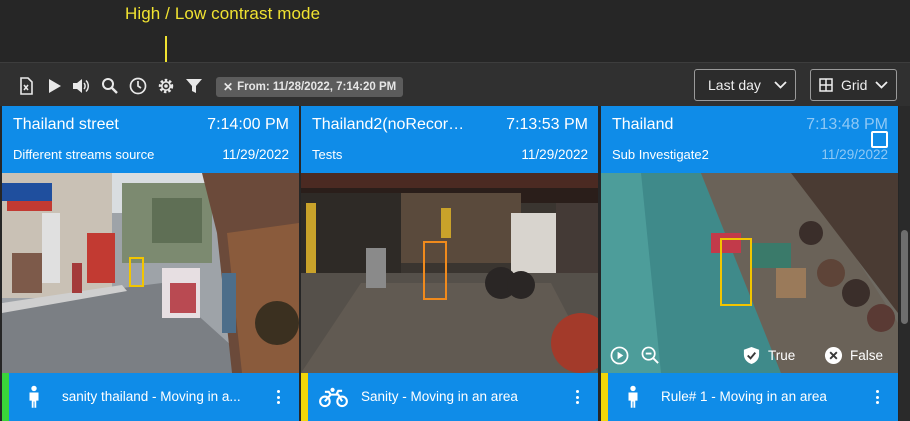  Describe the element at coordinates (867, 355) in the screenshot. I see `mark-false-label: False` at that location.